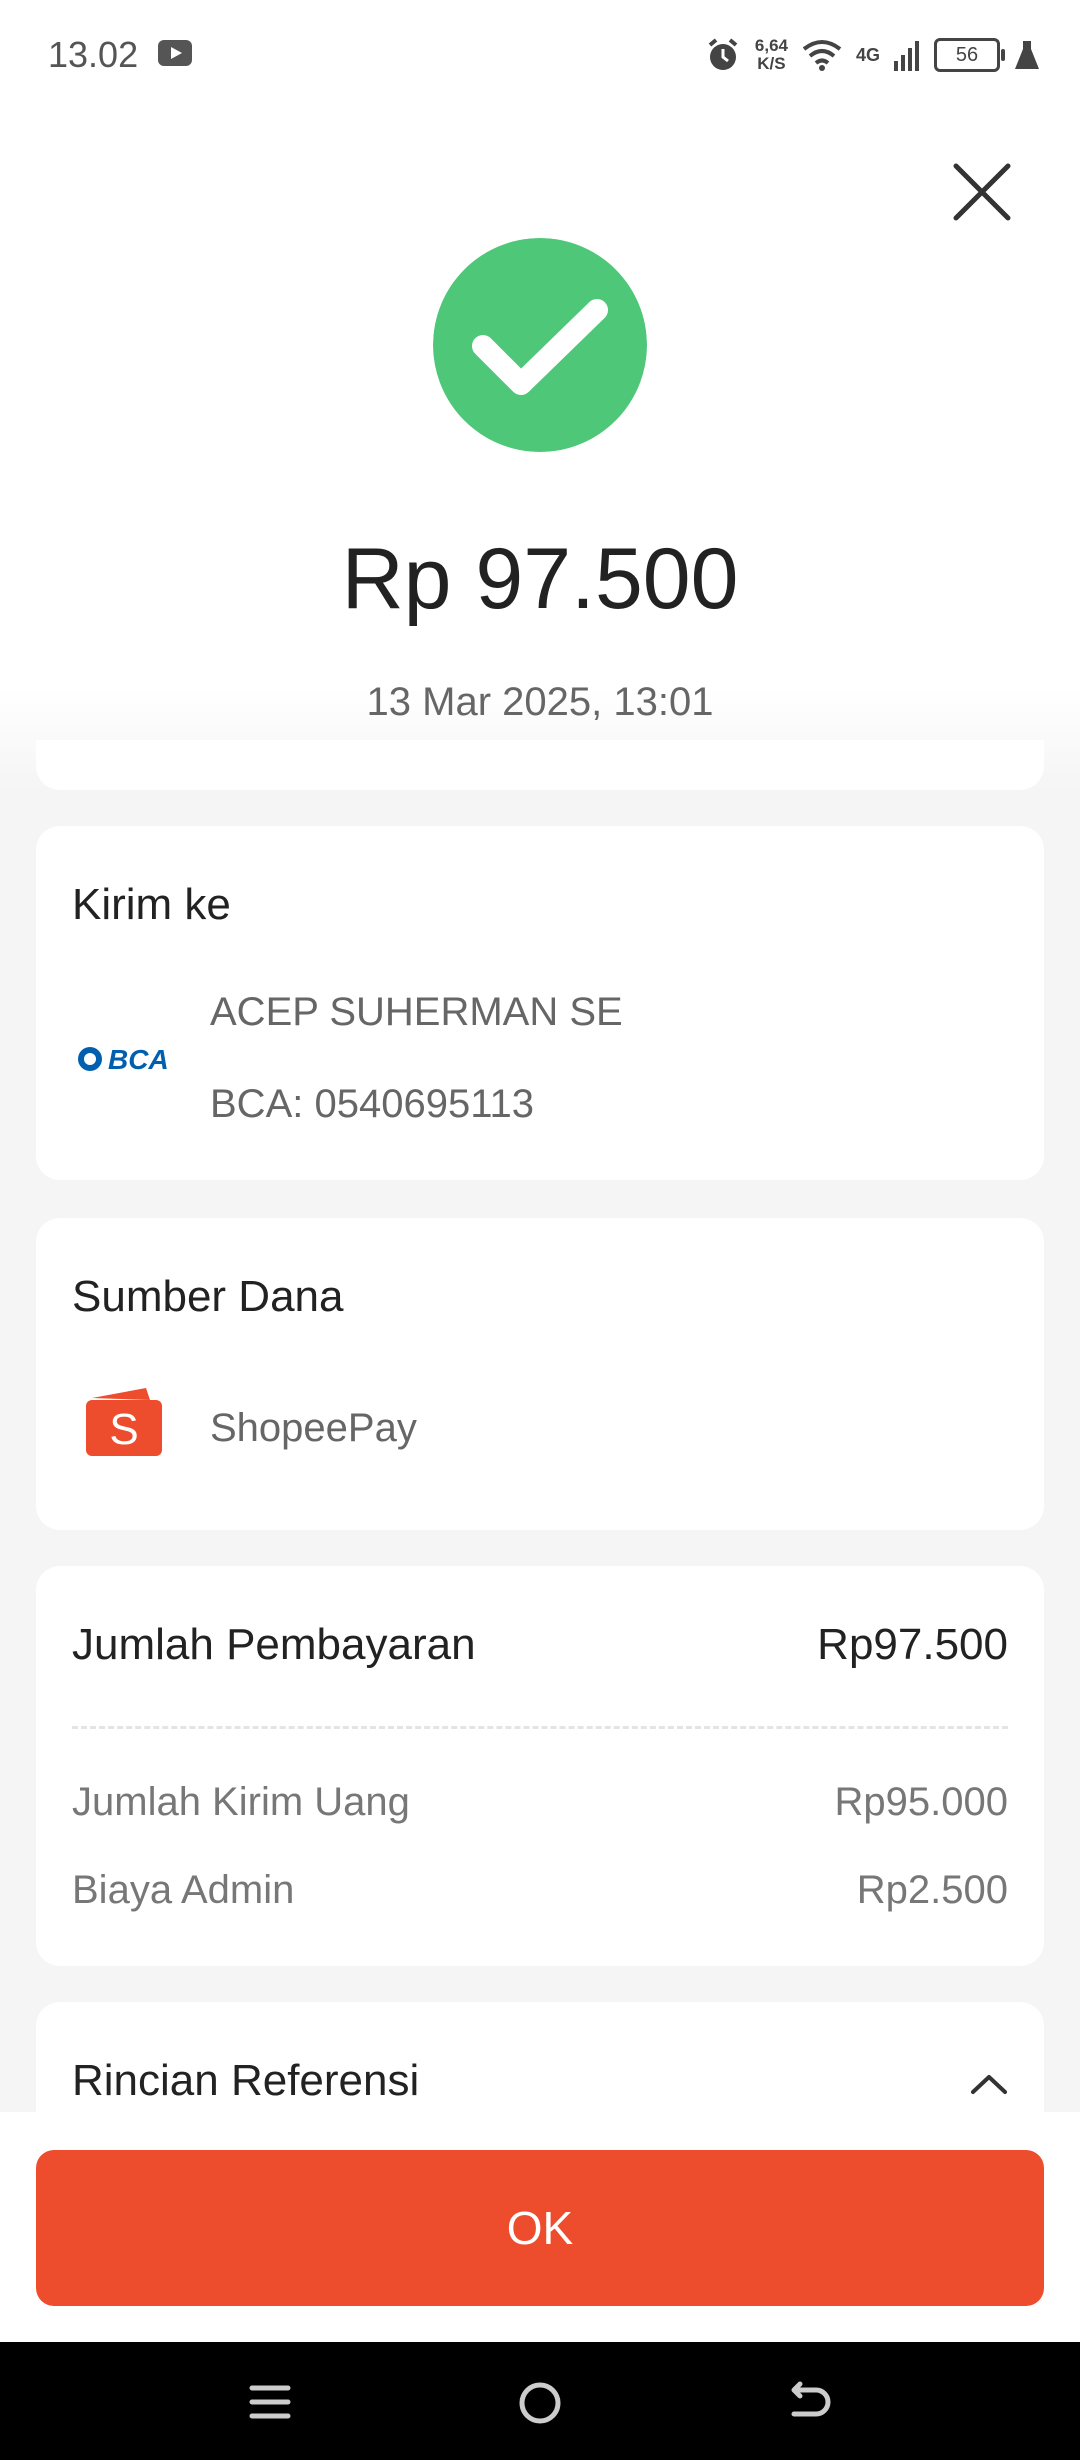  What do you see at coordinates (867, 54) in the screenshot?
I see `signal-type: 4G` at bounding box center [867, 54].